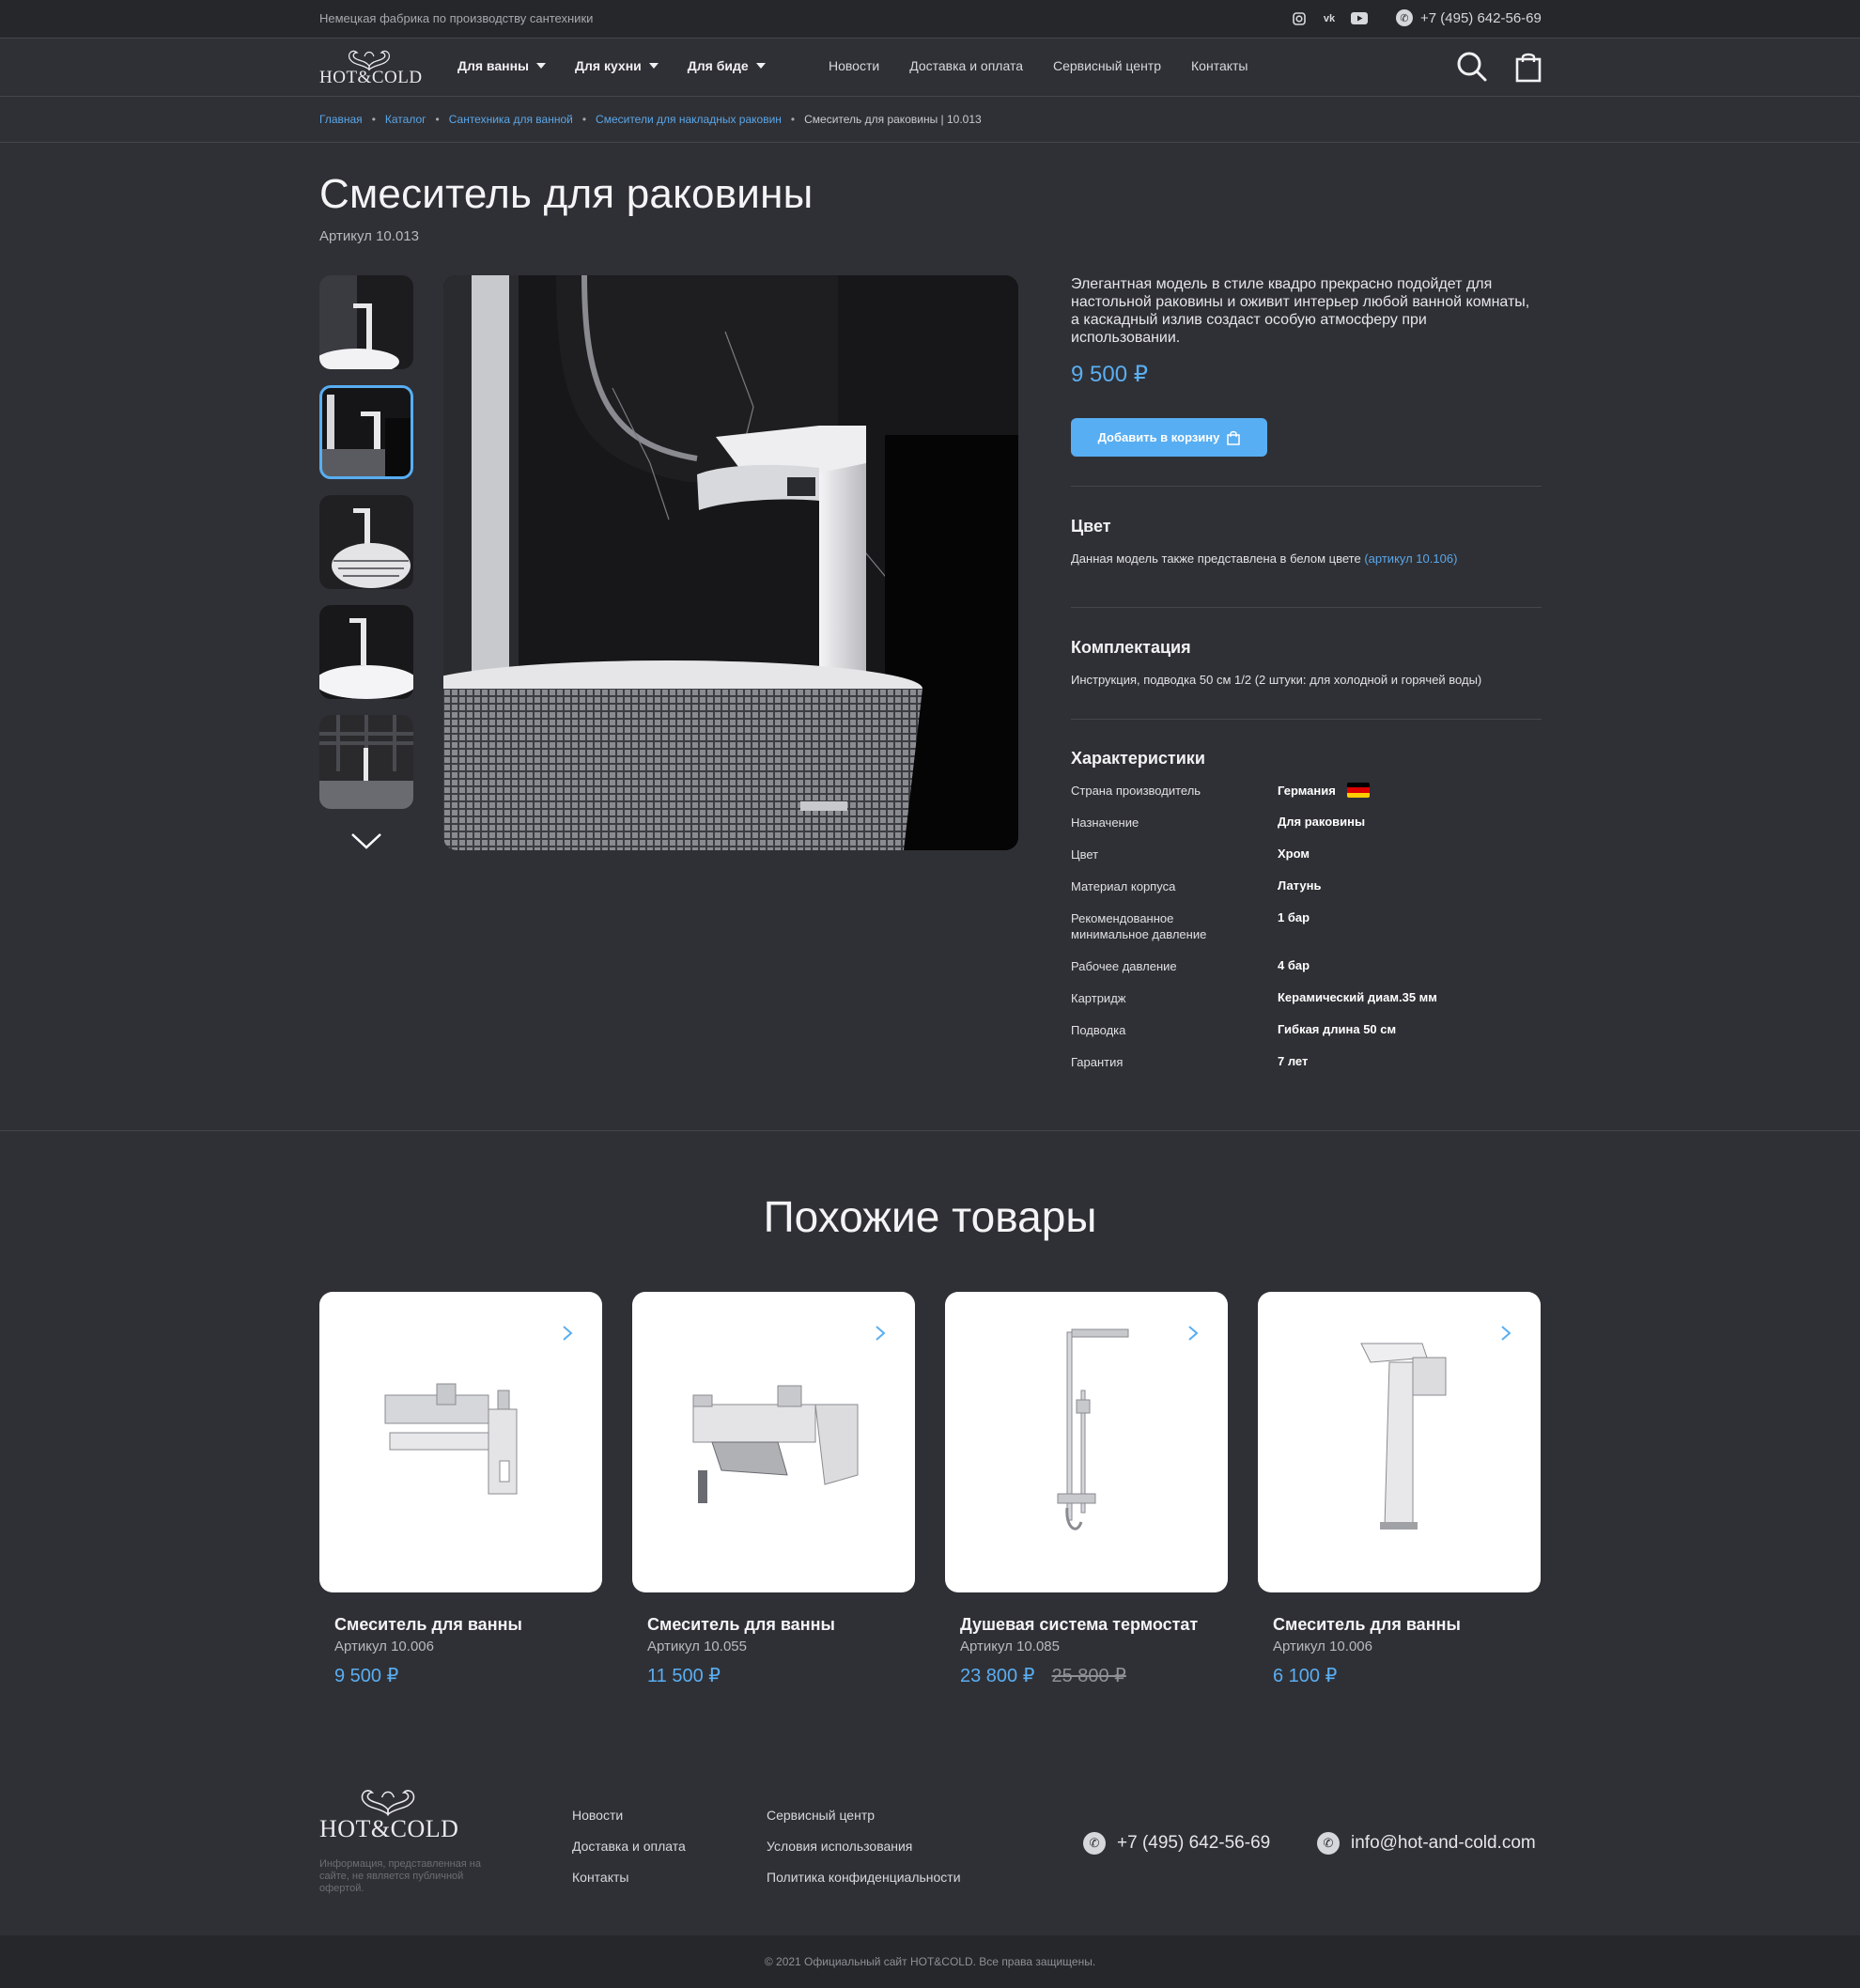 The image size is (1860, 1988). Describe the element at coordinates (1043, 1675) in the screenshot. I see `card-price: 23 800 ₽ 25 800 ₽` at that location.